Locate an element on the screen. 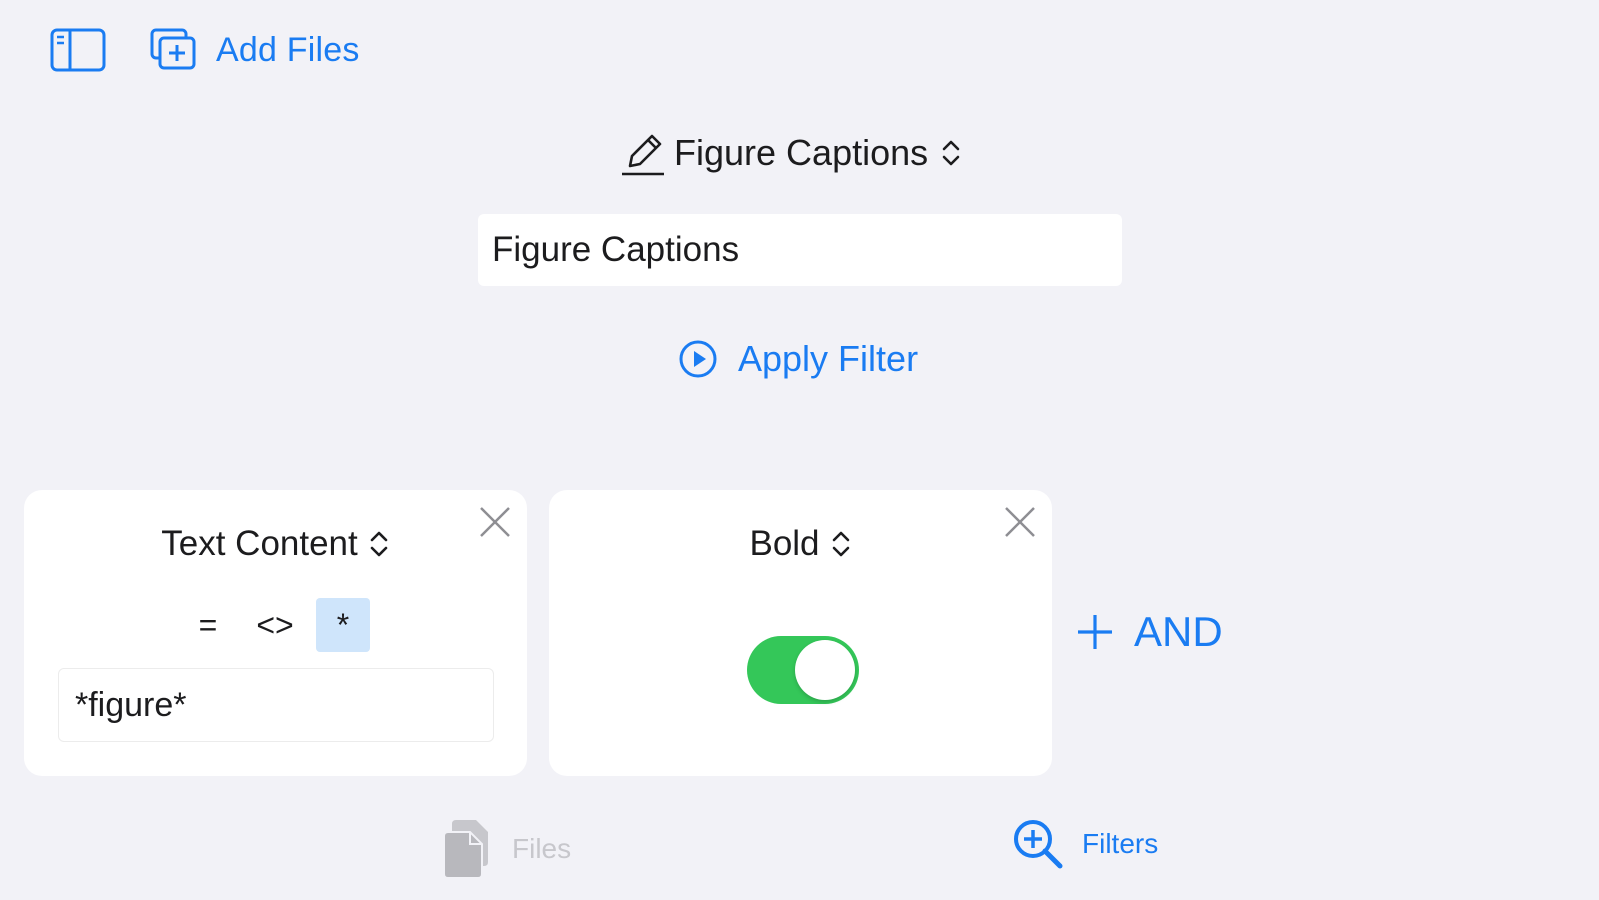 Image resolution: width=1599 pixels, height=900 pixels. operator-equals: = is located at coordinates (208, 625).